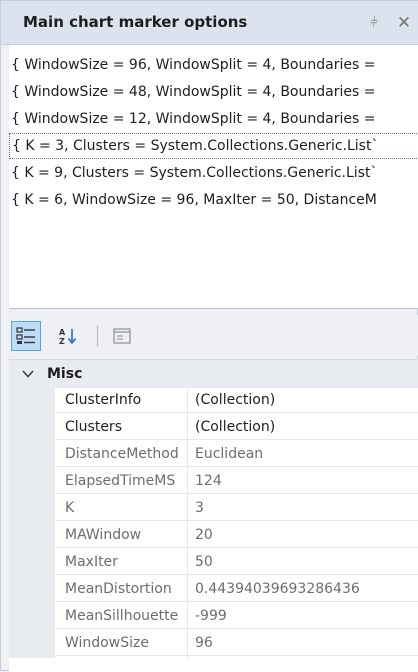 The image size is (418, 672). What do you see at coordinates (229, 454) in the screenshot?
I see `property-value: Euclidean` at bounding box center [229, 454].